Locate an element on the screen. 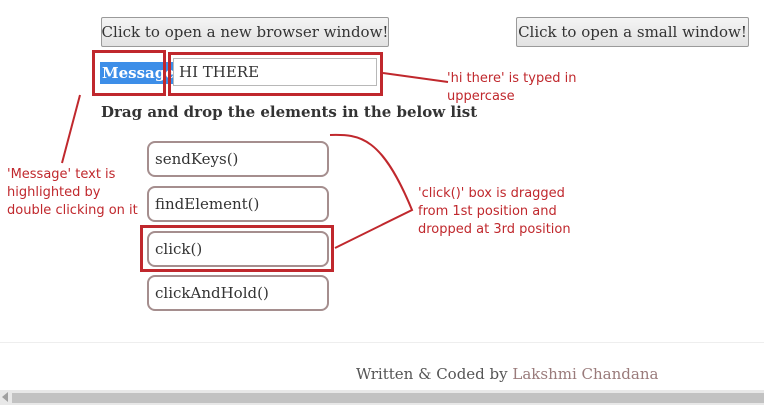 The image size is (764, 405). message-annotation-line: double clicking on it is located at coordinates (72, 210).